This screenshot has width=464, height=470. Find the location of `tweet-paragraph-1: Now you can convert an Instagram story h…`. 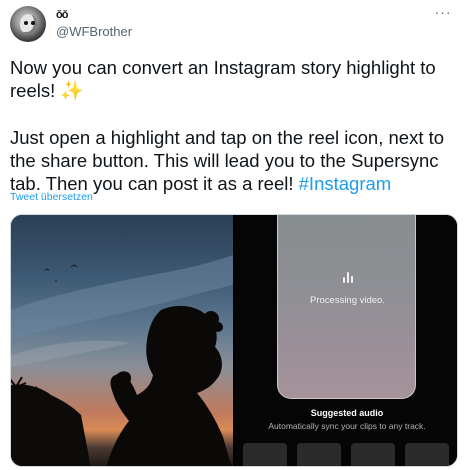

tweet-paragraph-1: Now you can convert an Instagram story h… is located at coordinates (234, 79).